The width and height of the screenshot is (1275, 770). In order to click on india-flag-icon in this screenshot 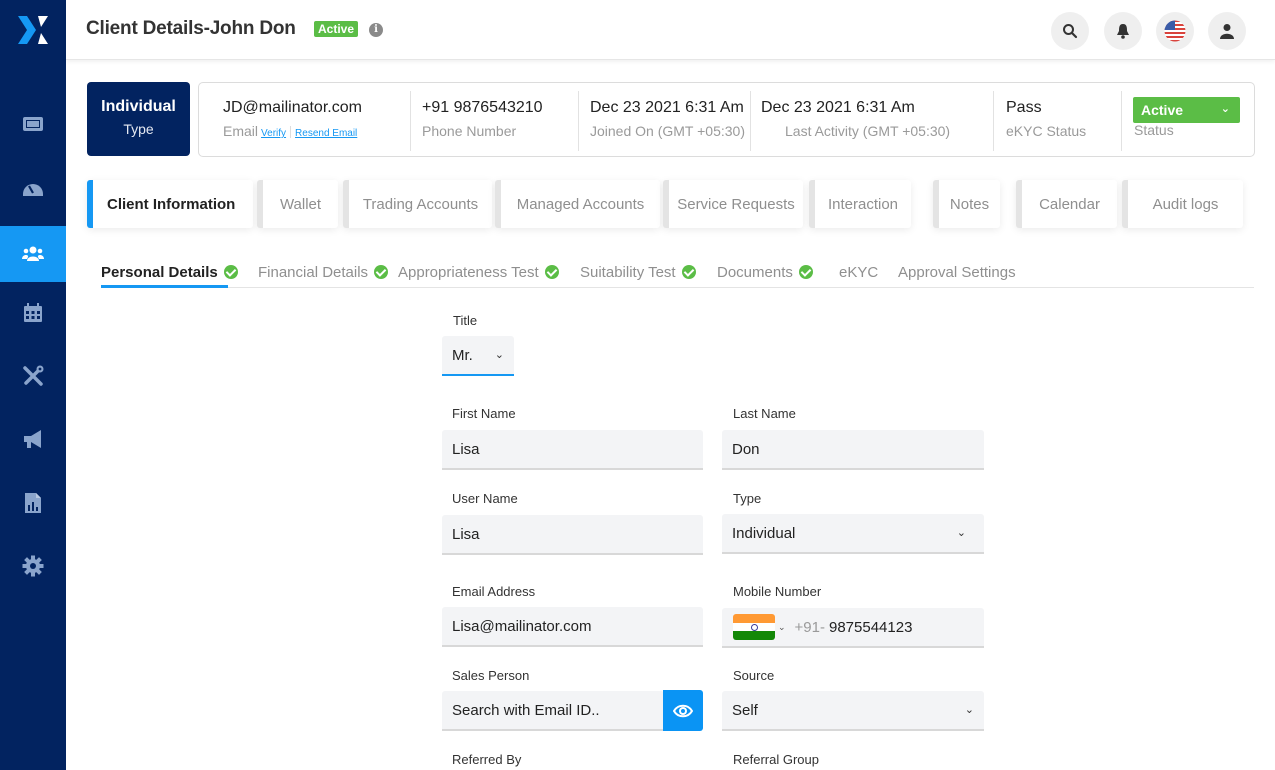, I will do `click(754, 627)`.